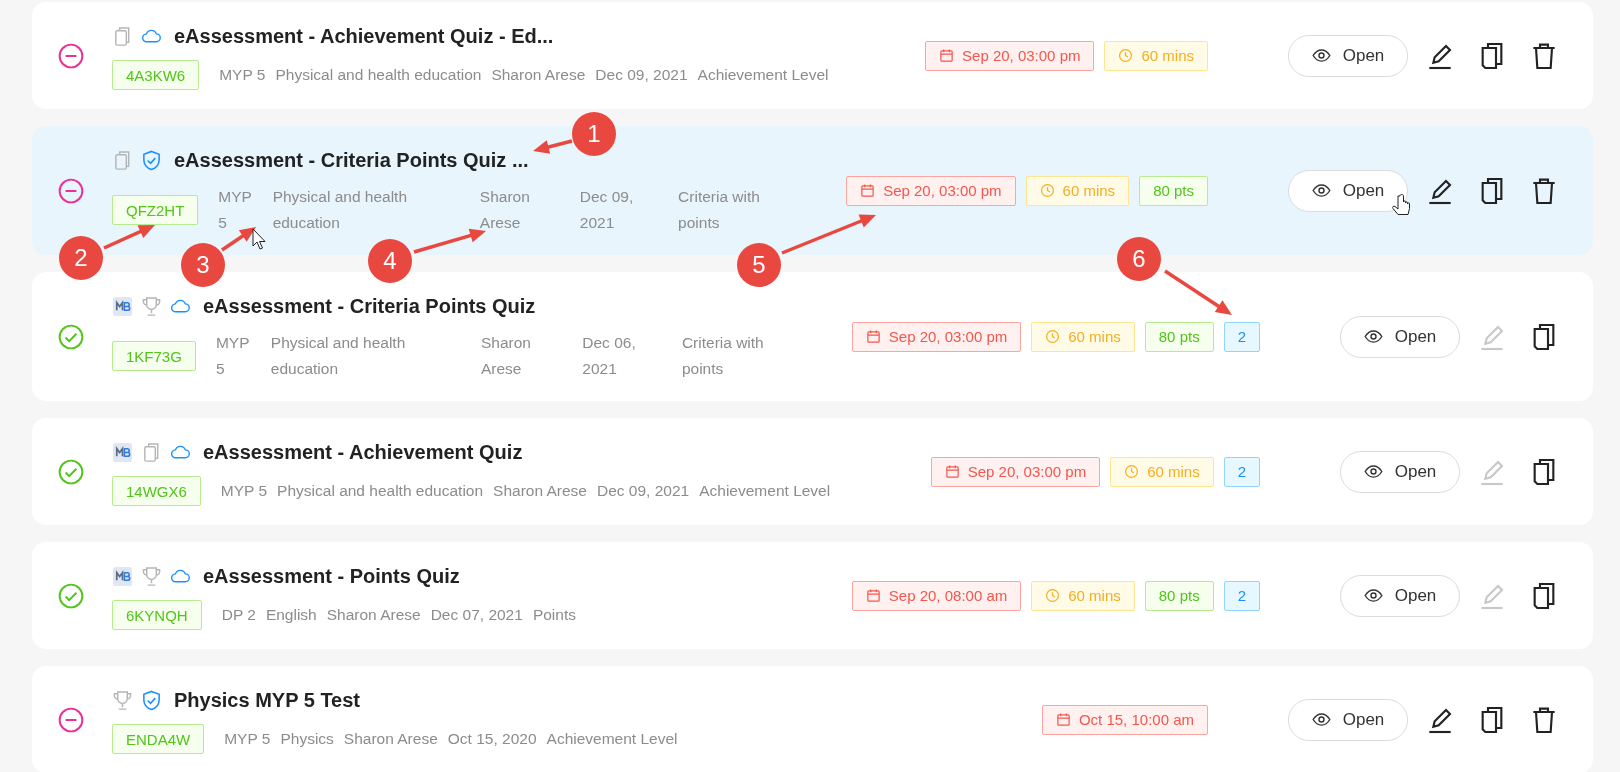 The image size is (1620, 772). I want to click on assessment-card: eAssessment - Points Quiz 6KYNQH DP 2 English Sharon Arese Dec 07, 2021 Points Sep 20, 08:00 am 60 mins 80 pts 2 Open, so click(812, 595).